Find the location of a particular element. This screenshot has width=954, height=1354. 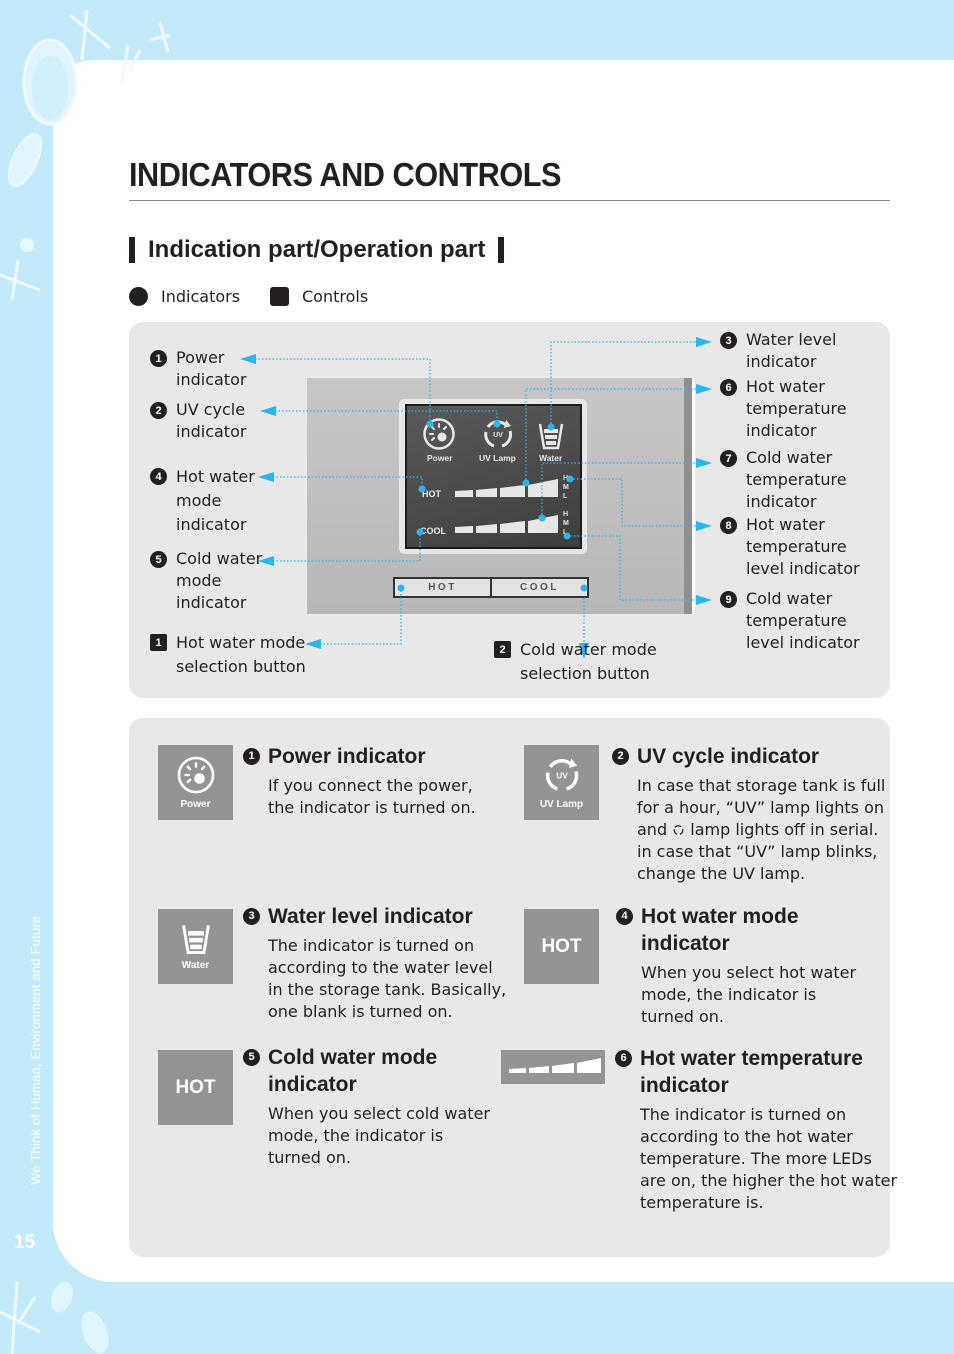

callout-label: Hot water mode selection button is located at coordinates (241, 654).